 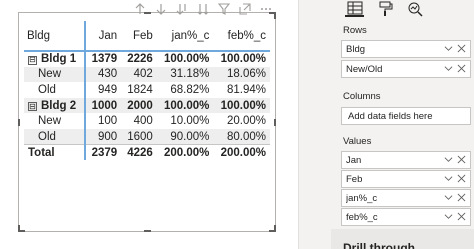 I want to click on go-next-level-icon, so click(x=181, y=9).